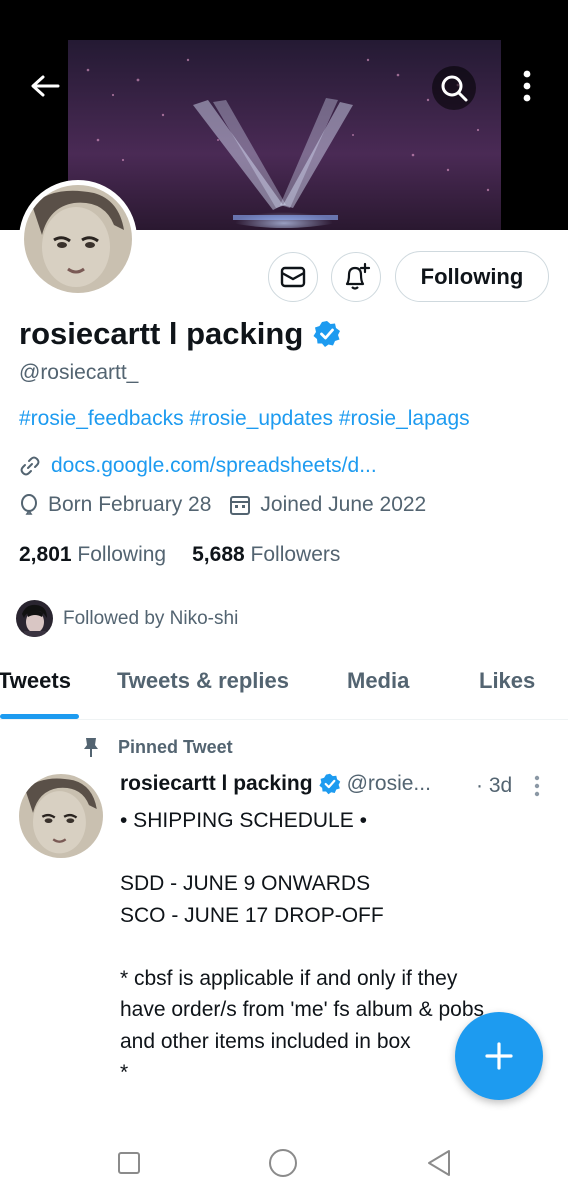 The image size is (568, 1200). Describe the element at coordinates (240, 505) in the screenshot. I see `calendar-icon` at that location.